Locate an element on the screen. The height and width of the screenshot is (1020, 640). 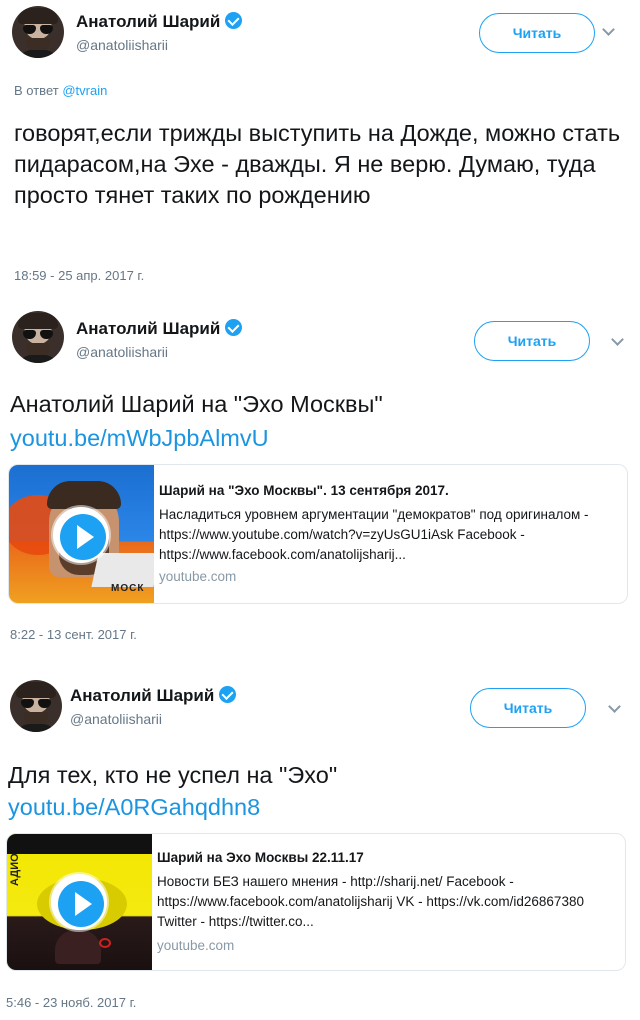
video-link: youtu.be/A0RGahqdhn8 is located at coordinates (134, 807).